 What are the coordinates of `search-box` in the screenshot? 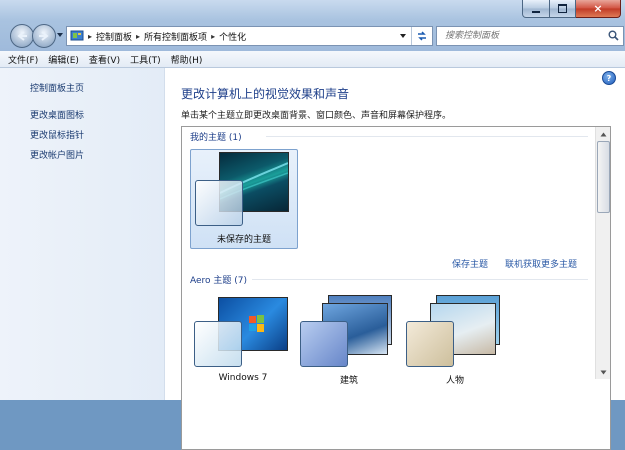 It's located at (530, 36).